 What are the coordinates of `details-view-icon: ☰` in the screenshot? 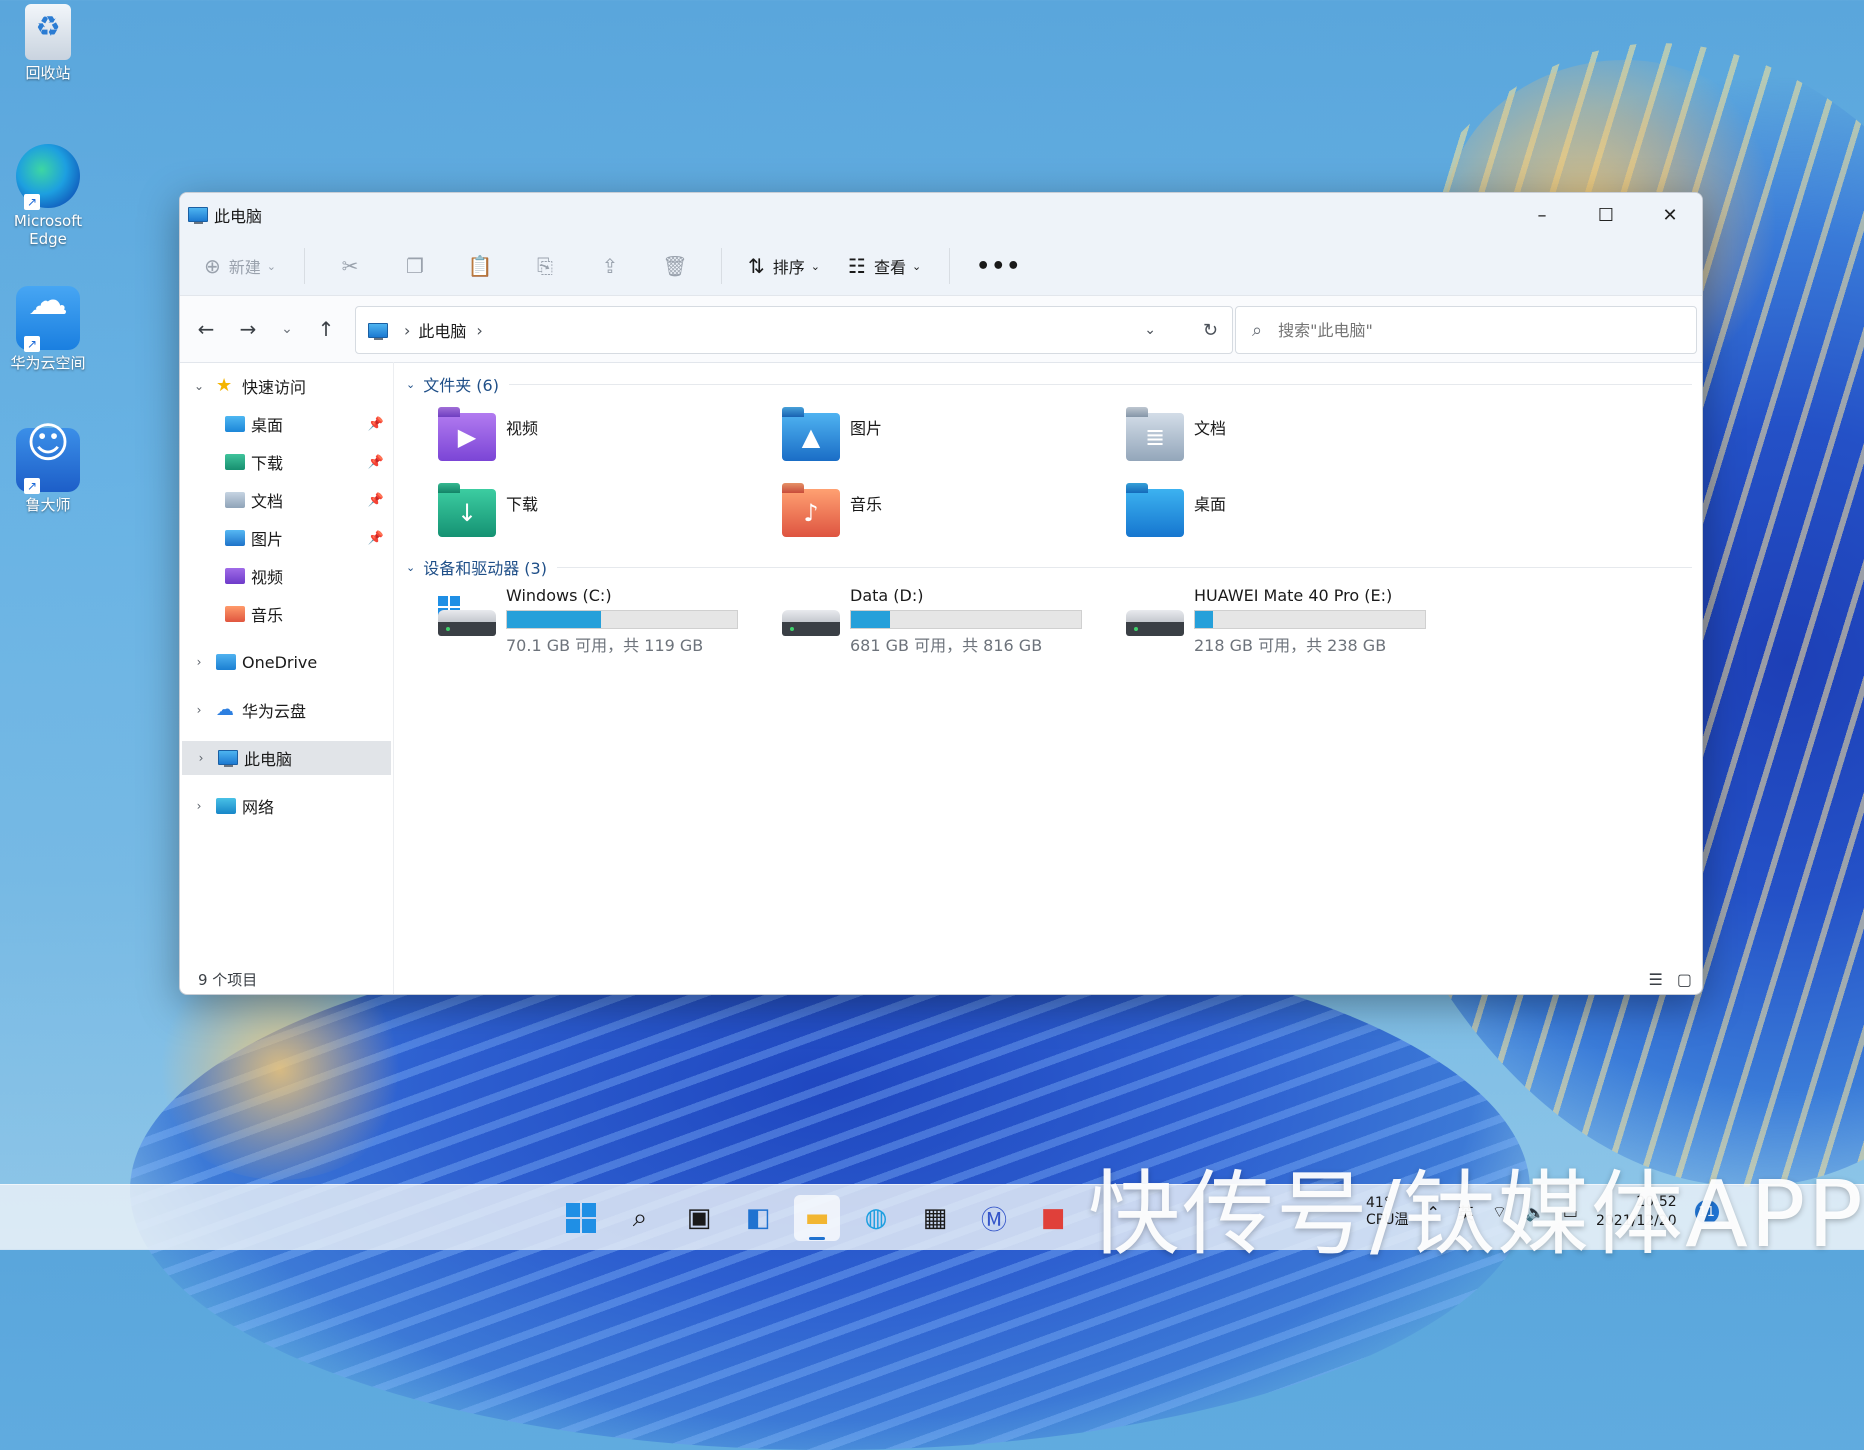 It's located at (1656, 979).